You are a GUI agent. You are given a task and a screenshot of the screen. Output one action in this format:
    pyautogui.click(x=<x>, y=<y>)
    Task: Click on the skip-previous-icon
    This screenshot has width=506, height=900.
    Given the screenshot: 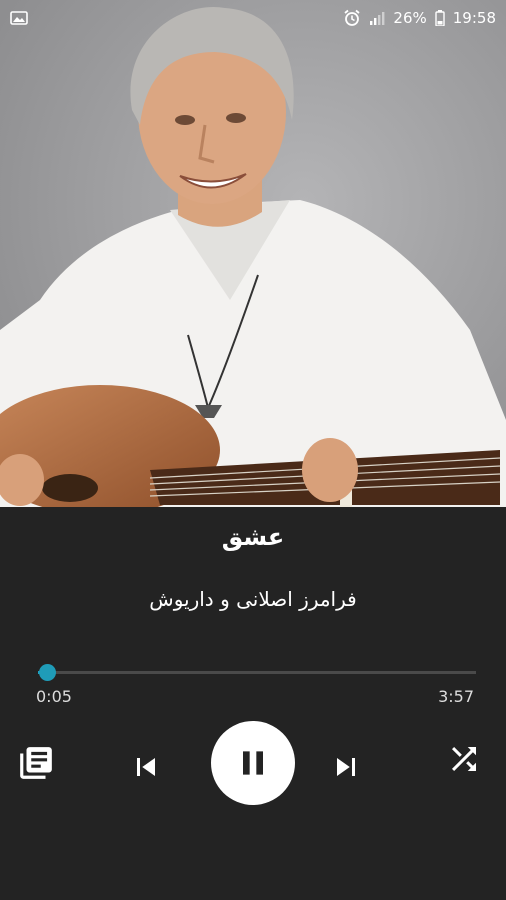 What is the action you would take?
    pyautogui.click(x=146, y=767)
    